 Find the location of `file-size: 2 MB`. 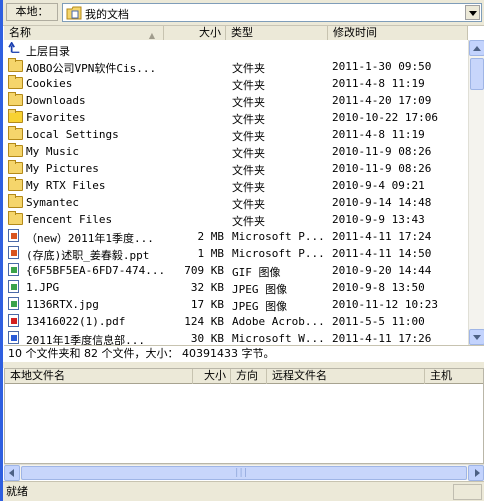

file-size: 2 MB is located at coordinates (211, 236).